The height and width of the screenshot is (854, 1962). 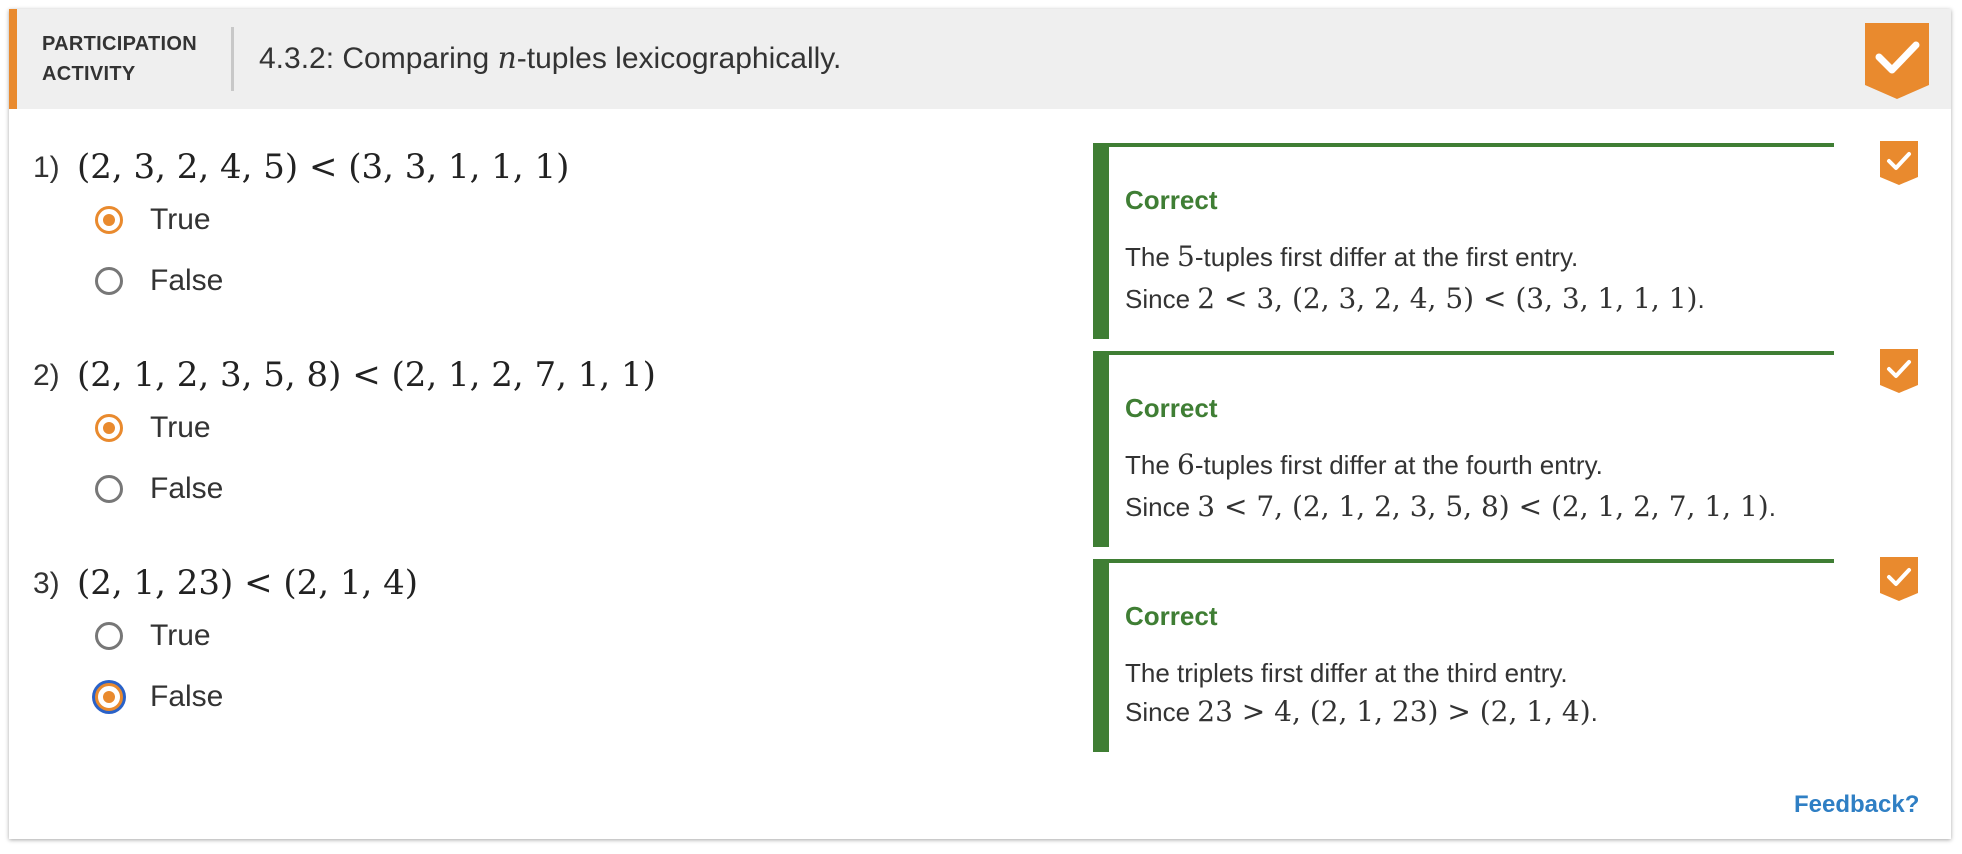 I want to click on title-prefix: 4.3.2: Comparing, so click(x=378, y=58).